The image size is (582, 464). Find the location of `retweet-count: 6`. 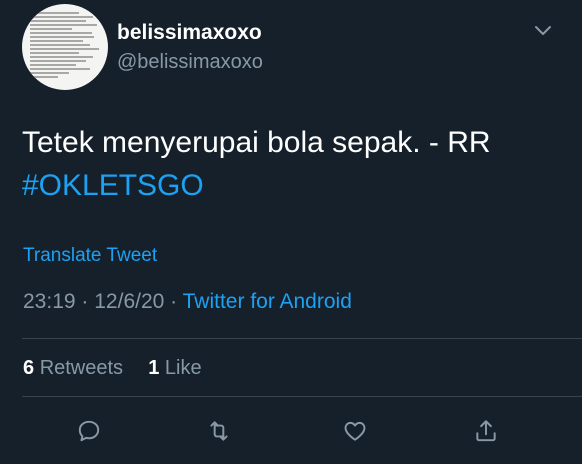

retweet-count: 6 is located at coordinates (29, 368).